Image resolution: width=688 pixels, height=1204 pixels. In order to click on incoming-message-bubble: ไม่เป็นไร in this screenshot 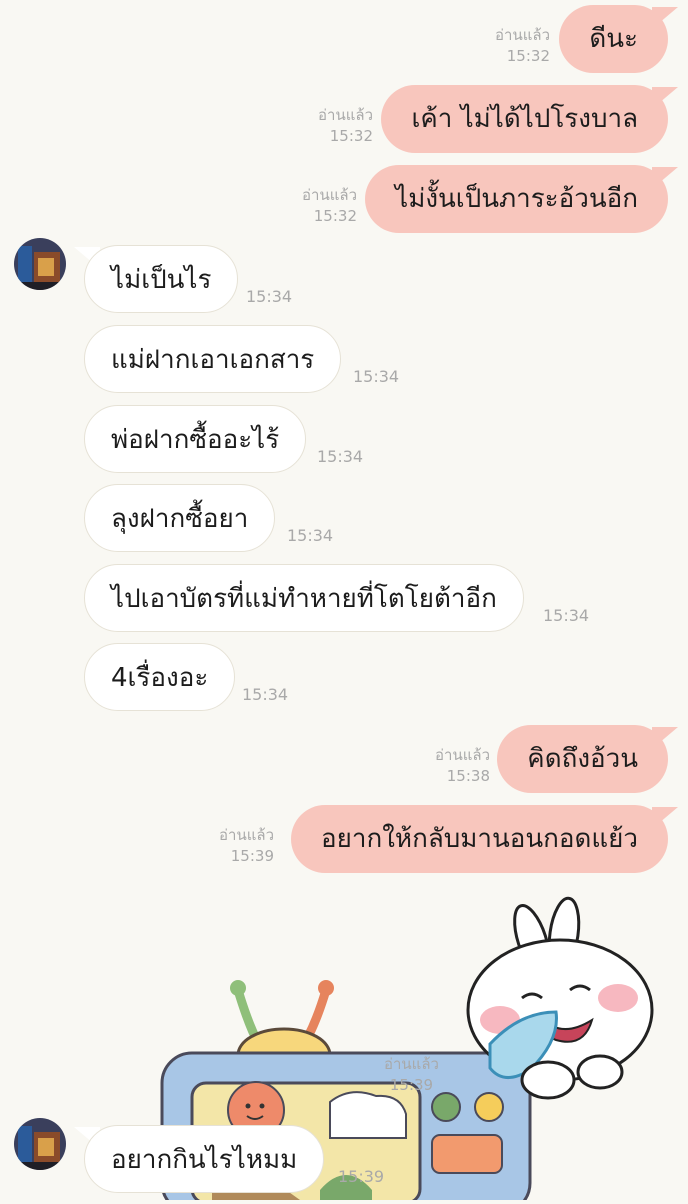, I will do `click(161, 279)`.